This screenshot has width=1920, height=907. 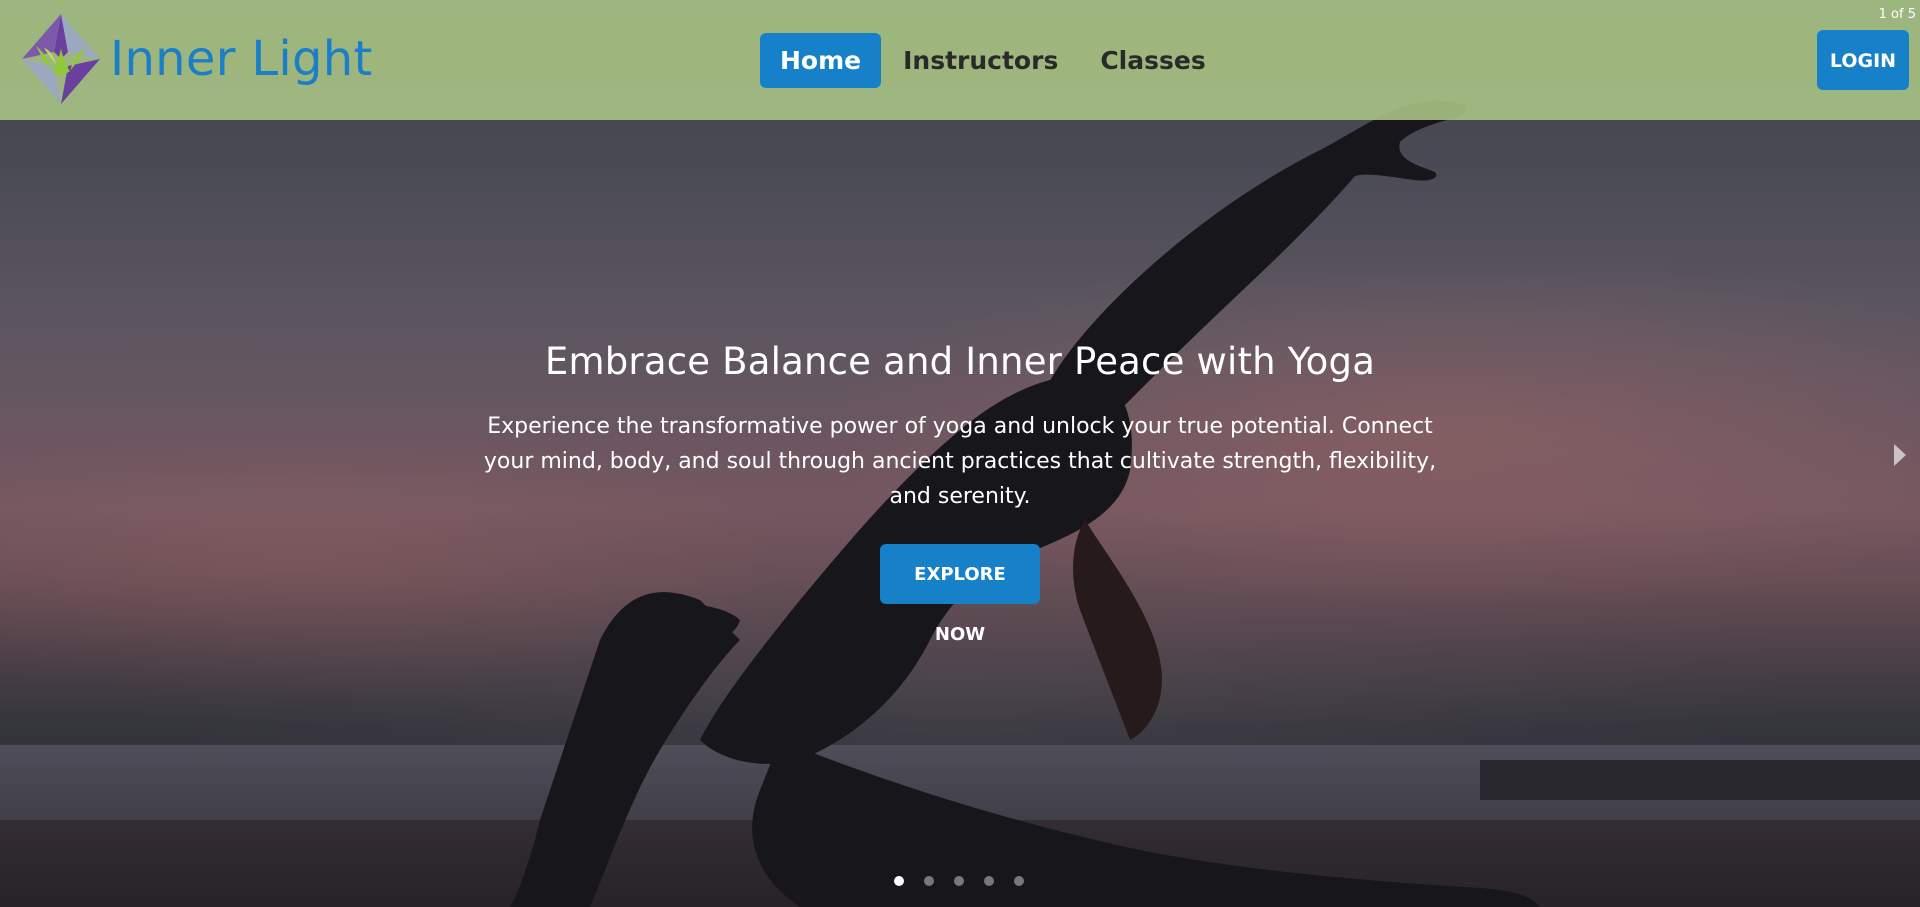 I want to click on nav-home: Home, so click(x=821, y=60).